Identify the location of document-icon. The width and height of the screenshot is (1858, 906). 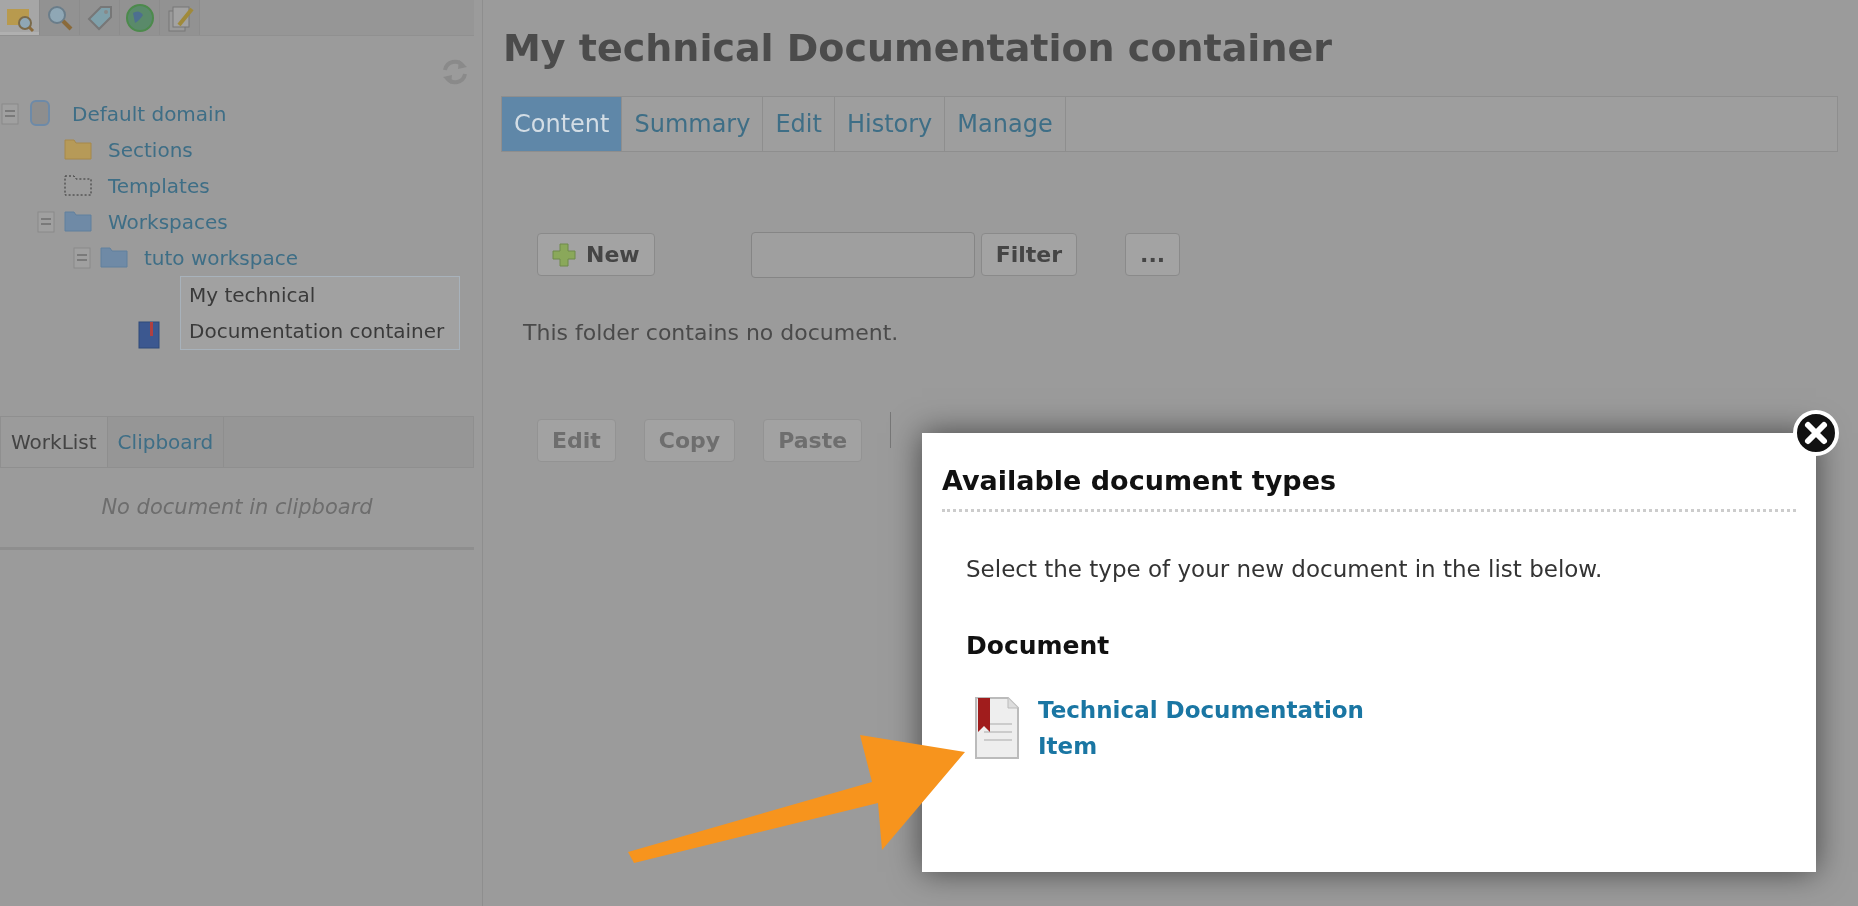
(997, 728).